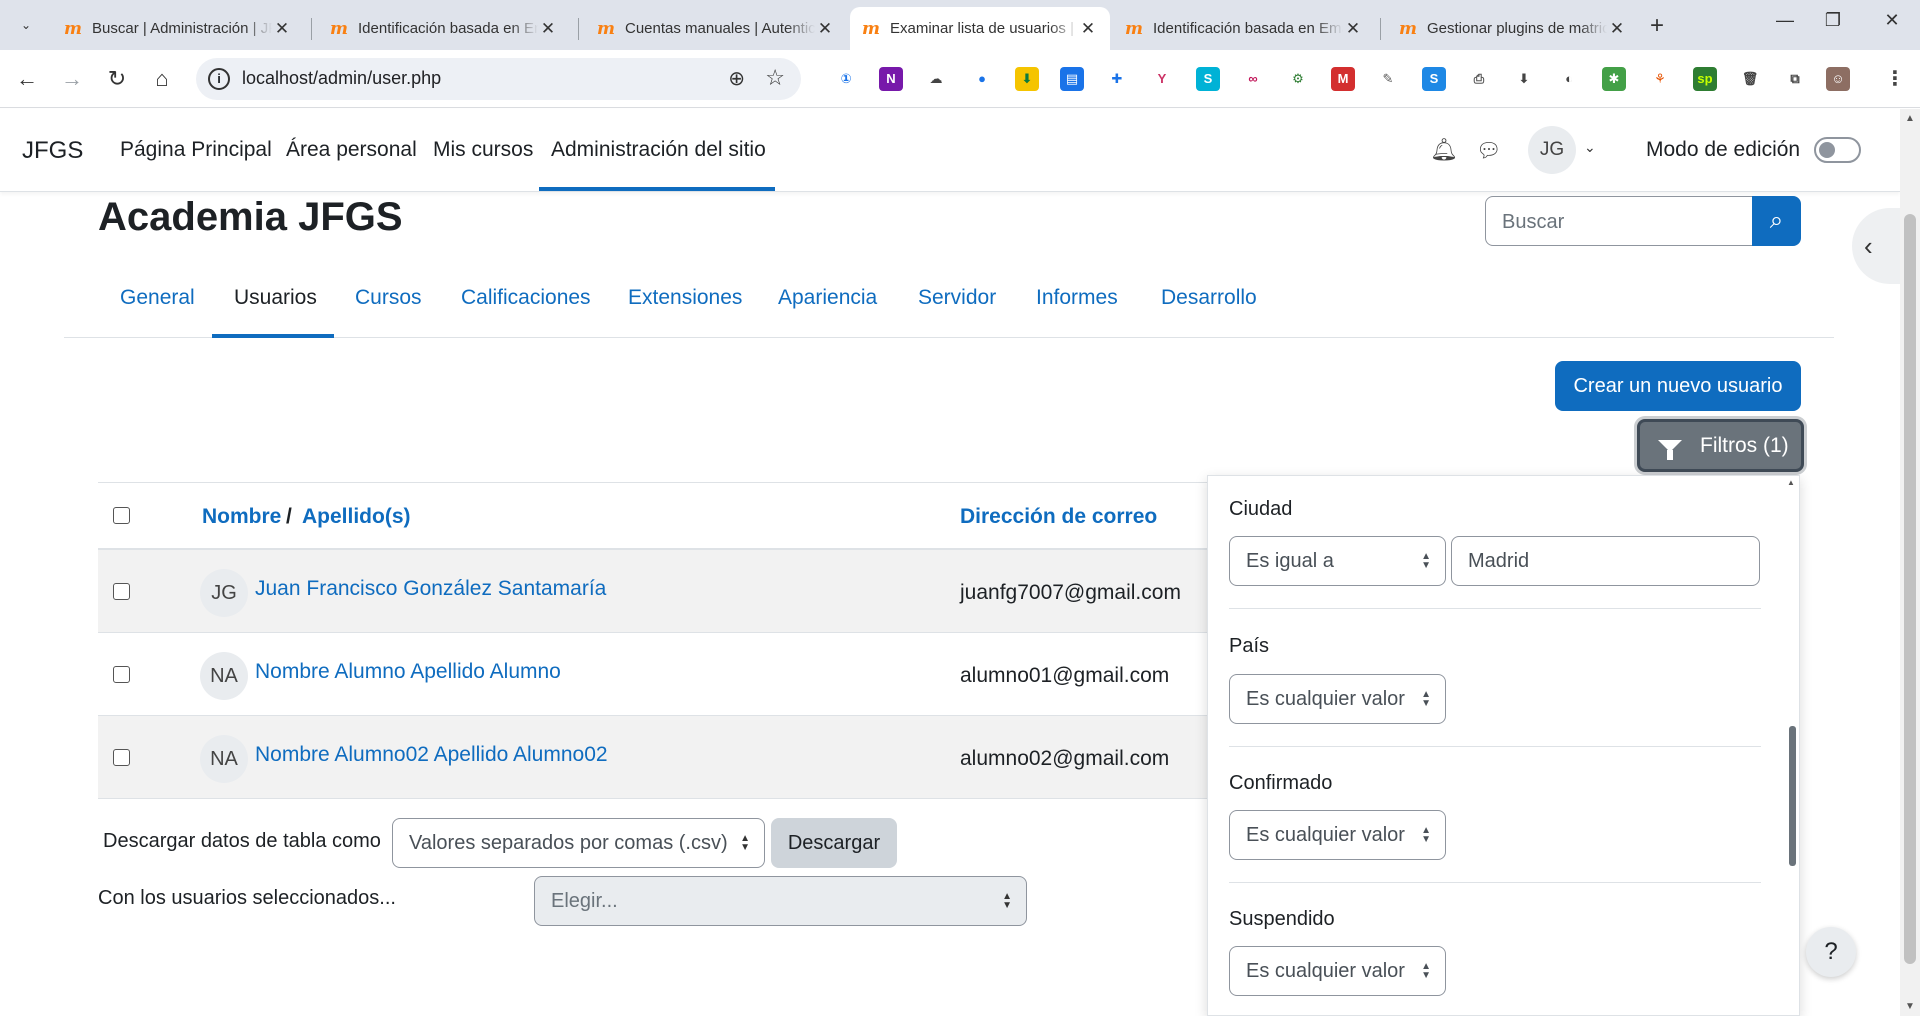 The width and height of the screenshot is (1920, 1016). Describe the element at coordinates (1337, 699) in the screenshot. I see `filter-country-select: Es cualquier valor ▲ ▼` at that location.